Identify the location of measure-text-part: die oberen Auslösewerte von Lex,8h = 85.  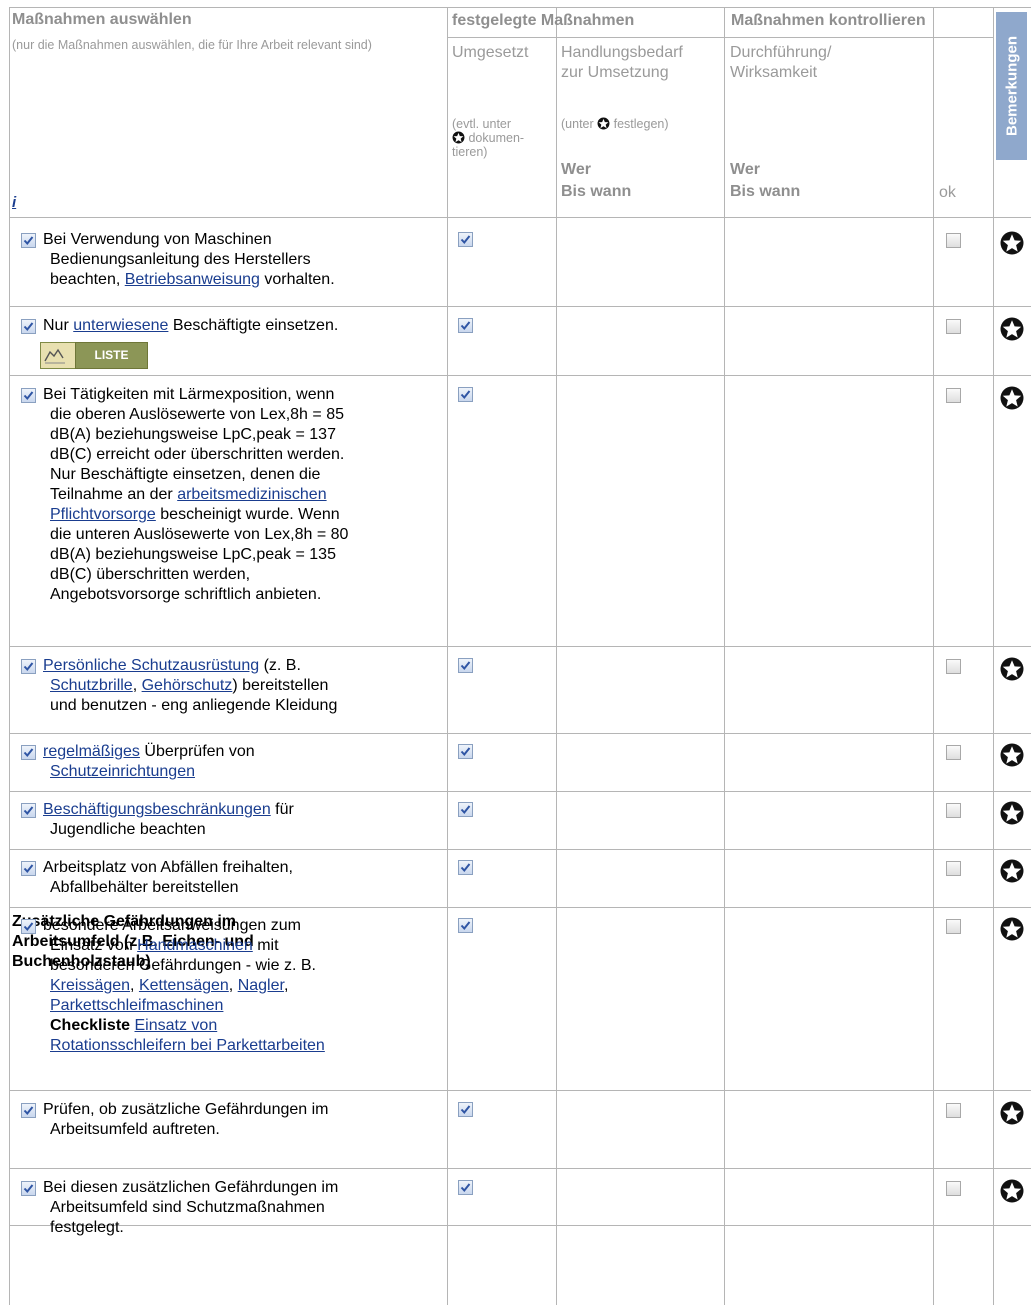
(197, 414).